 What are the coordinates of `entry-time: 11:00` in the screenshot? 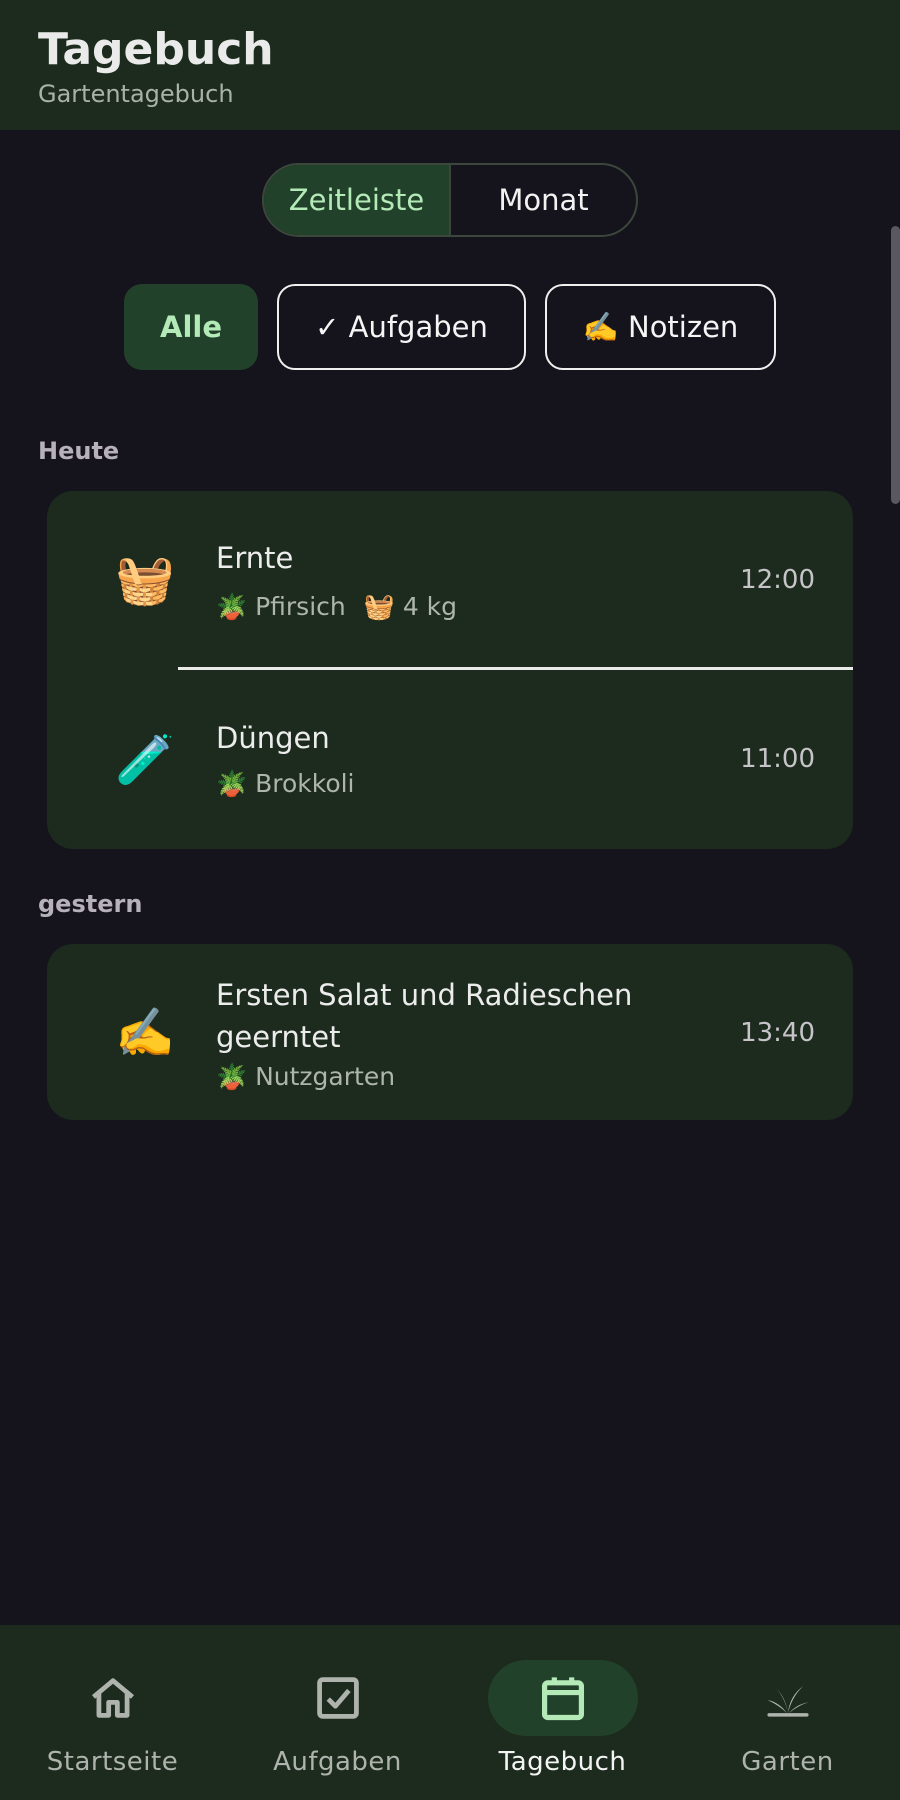 It's located at (777, 759).